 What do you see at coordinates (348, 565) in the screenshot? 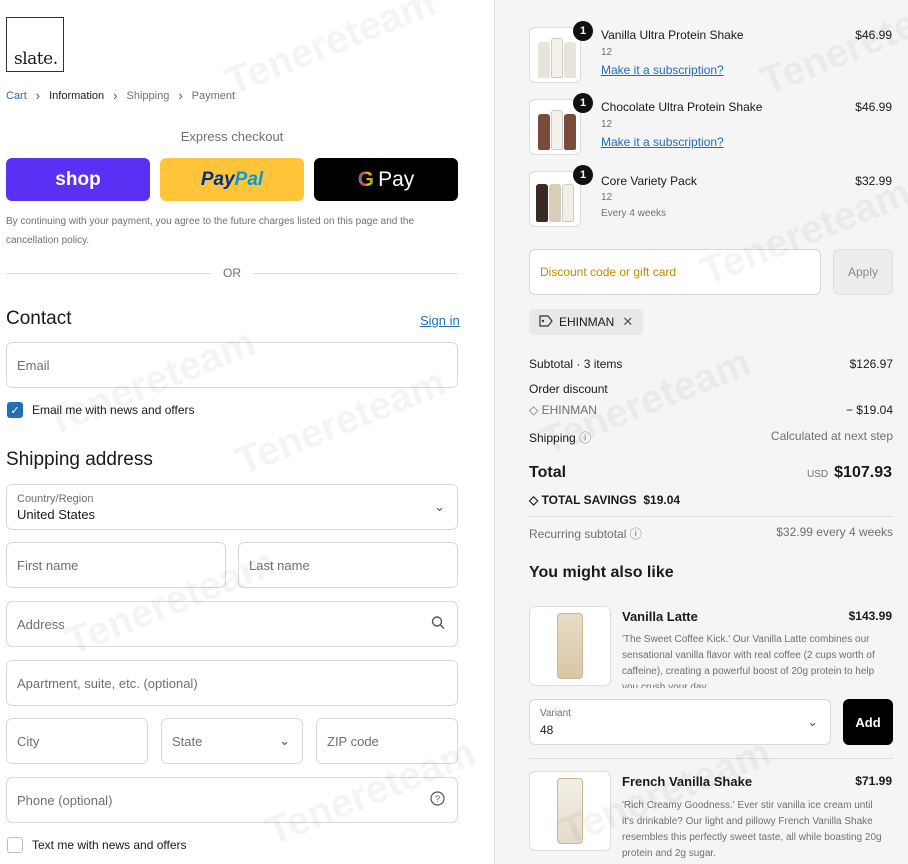
I see `last-name-field: Last name` at bounding box center [348, 565].